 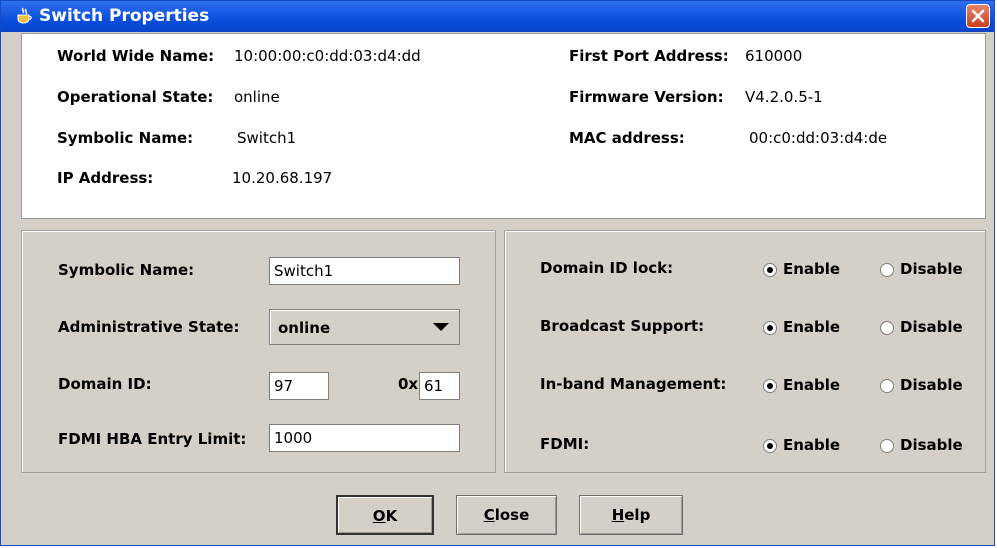 I want to click on close-window-button, so click(x=978, y=16).